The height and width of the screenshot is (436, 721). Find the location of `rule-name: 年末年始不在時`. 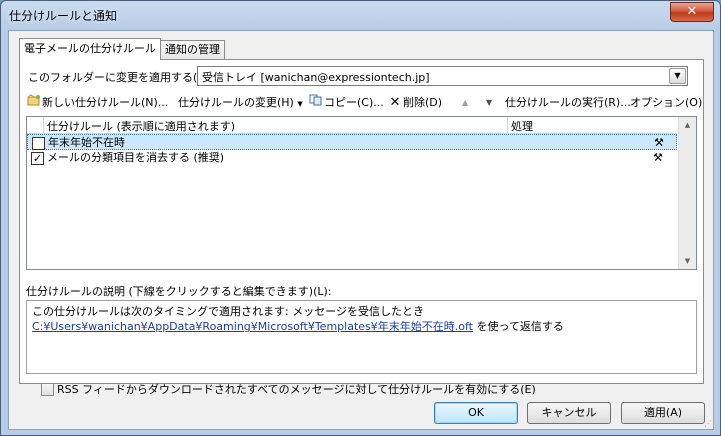

rule-name: 年末年始不在時 is located at coordinates (86, 142).